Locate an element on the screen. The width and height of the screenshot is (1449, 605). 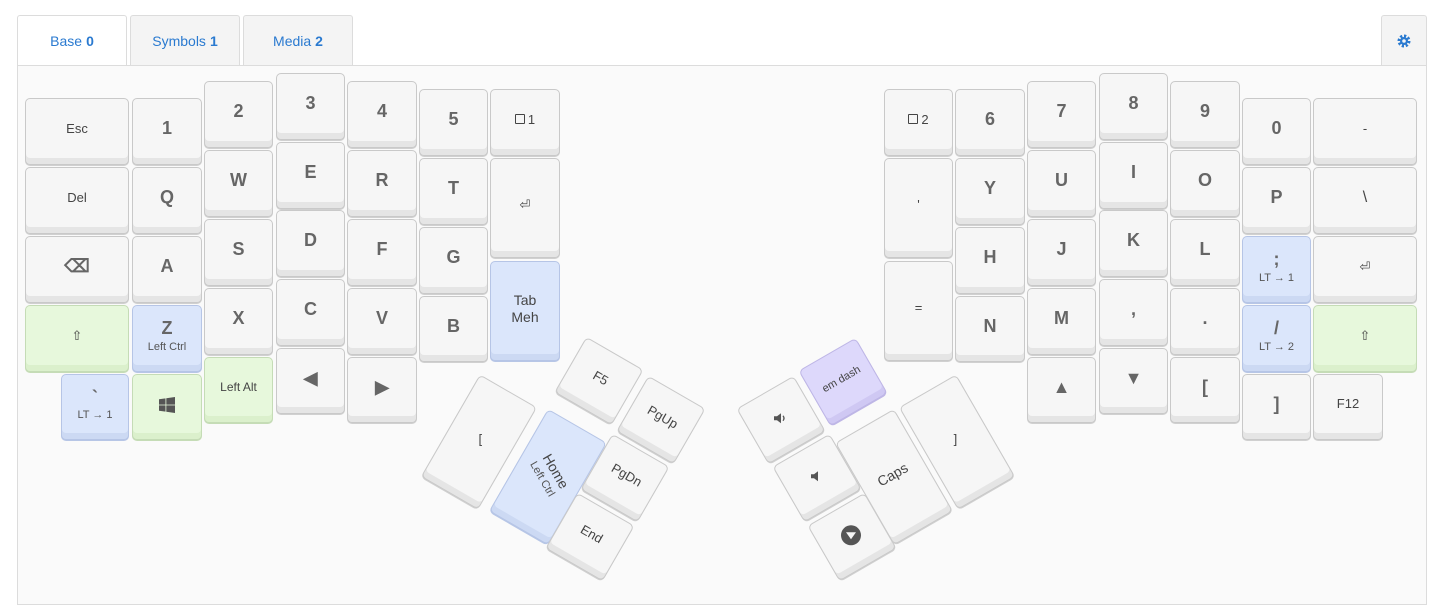
key-o: O is located at coordinates (1205, 183).